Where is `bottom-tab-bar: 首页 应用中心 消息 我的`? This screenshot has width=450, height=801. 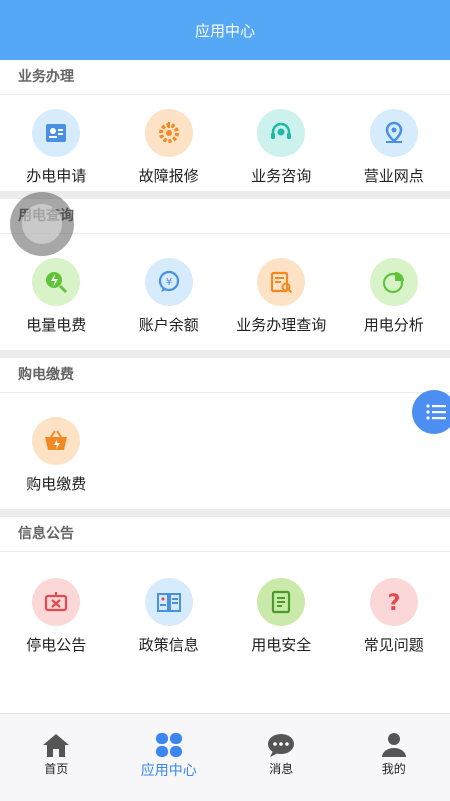 bottom-tab-bar: 首页 应用中心 消息 我的 is located at coordinates (225, 757).